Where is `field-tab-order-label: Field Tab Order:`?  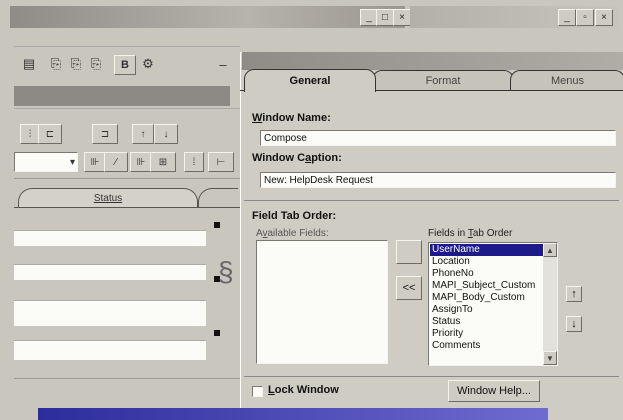
field-tab-order-label: Field Tab Order: is located at coordinates (294, 216).